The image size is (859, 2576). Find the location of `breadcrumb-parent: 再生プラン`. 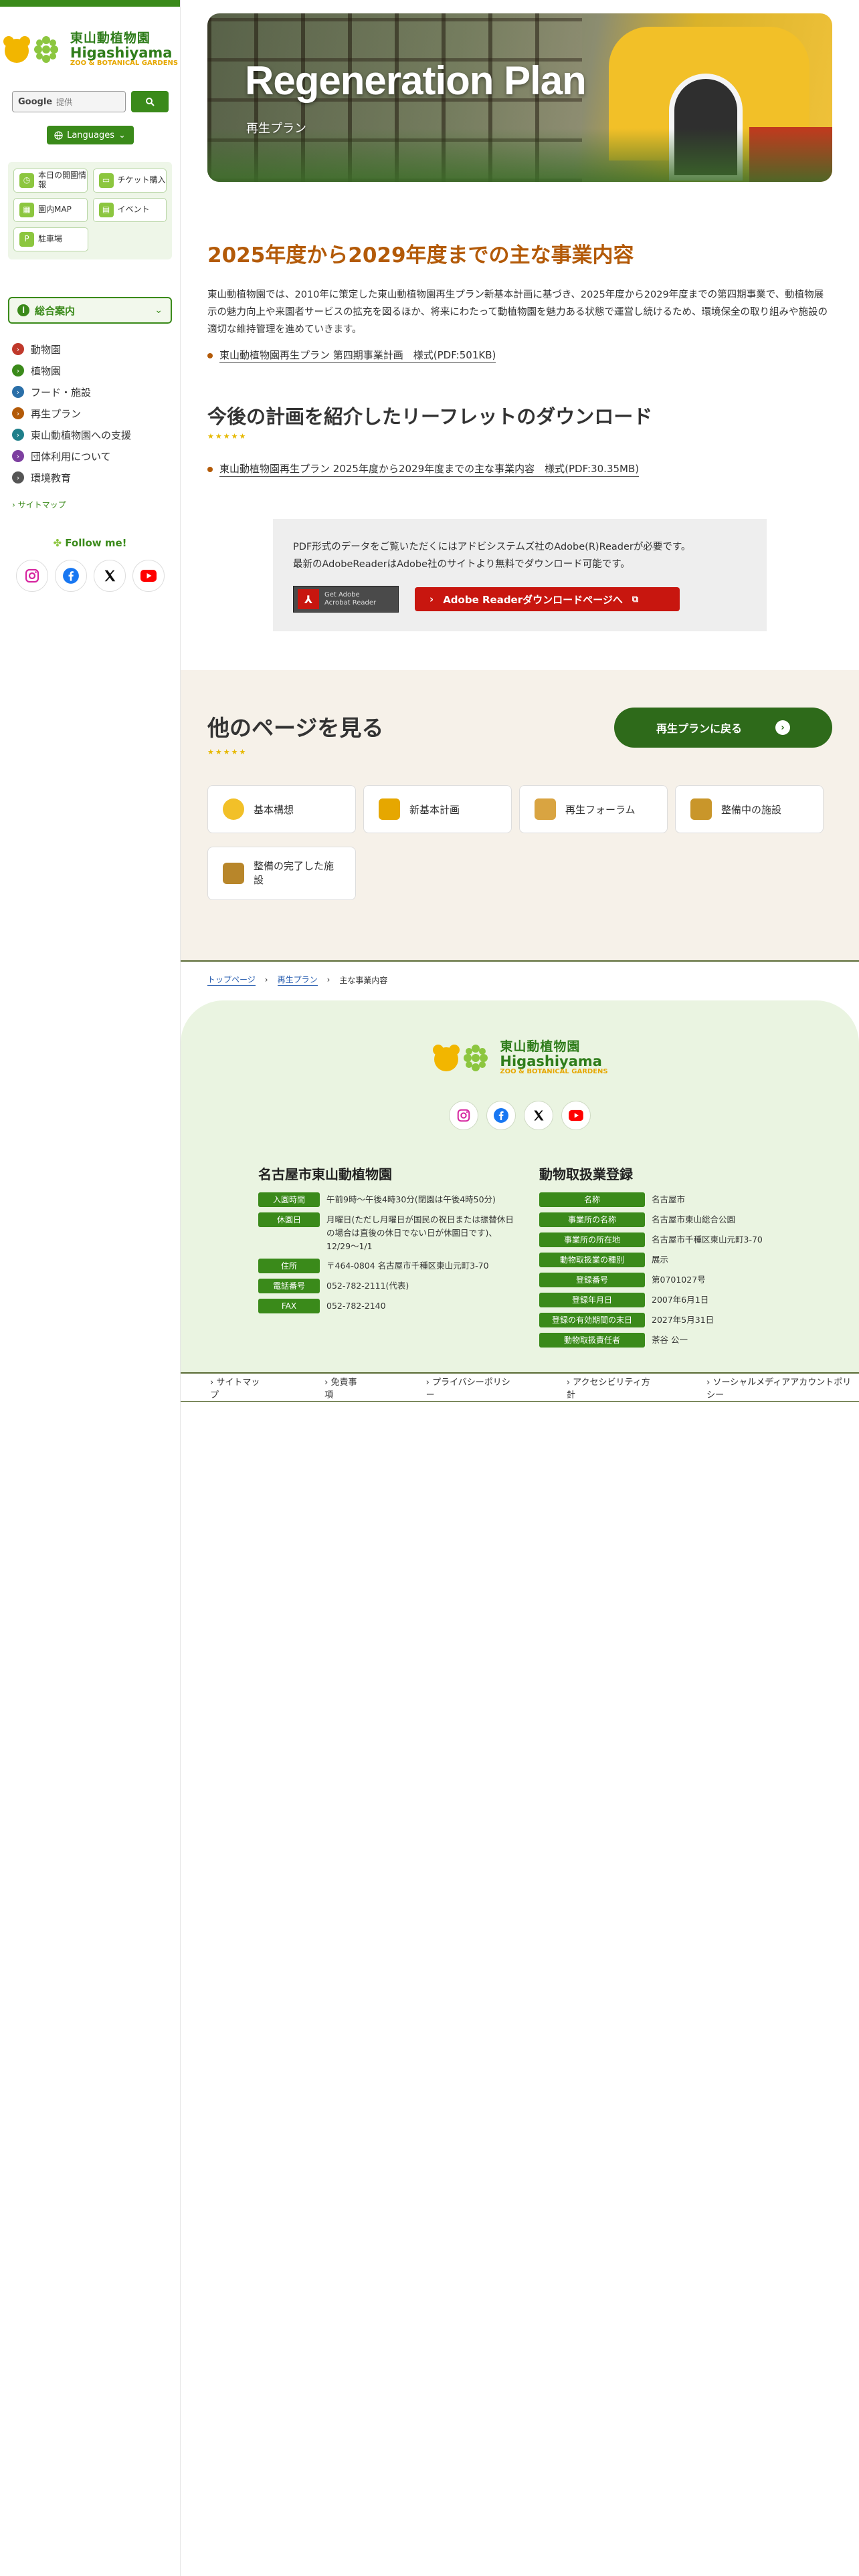

breadcrumb-parent: 再生プラン is located at coordinates (297, 980).